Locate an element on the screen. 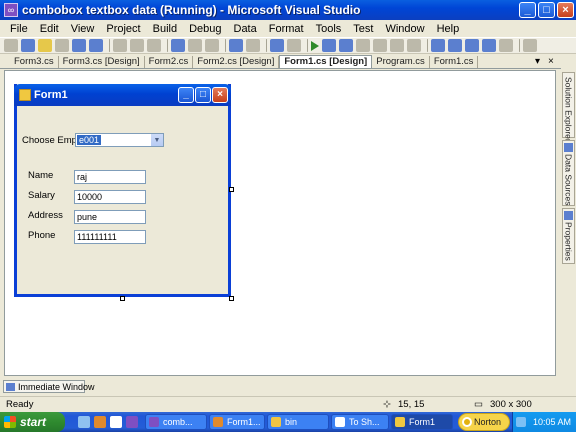 The image size is (576, 432). properties-icon is located at coordinates (568, 215).